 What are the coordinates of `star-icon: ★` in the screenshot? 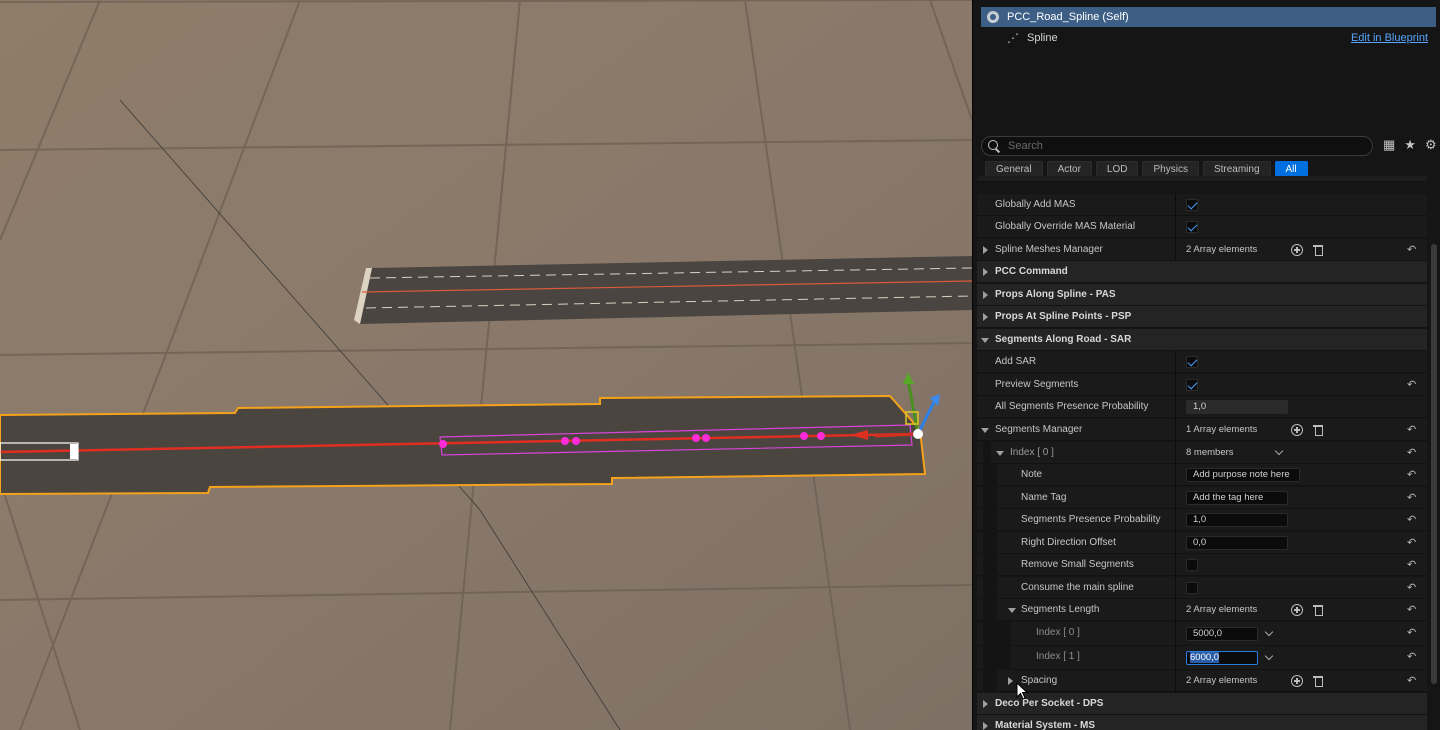 It's located at (1410, 145).